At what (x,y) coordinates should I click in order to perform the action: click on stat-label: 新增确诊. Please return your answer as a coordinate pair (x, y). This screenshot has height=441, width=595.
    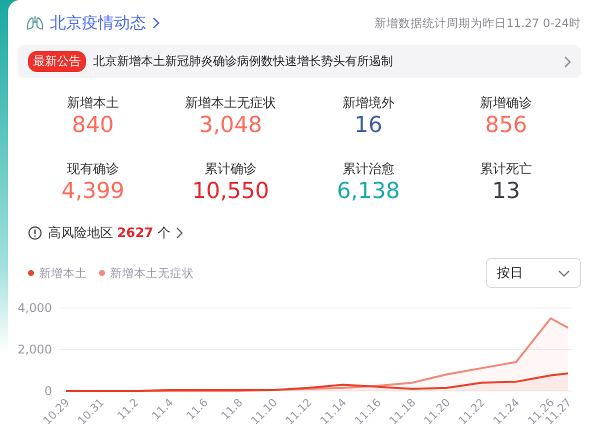
    Looking at the image, I should click on (506, 103).